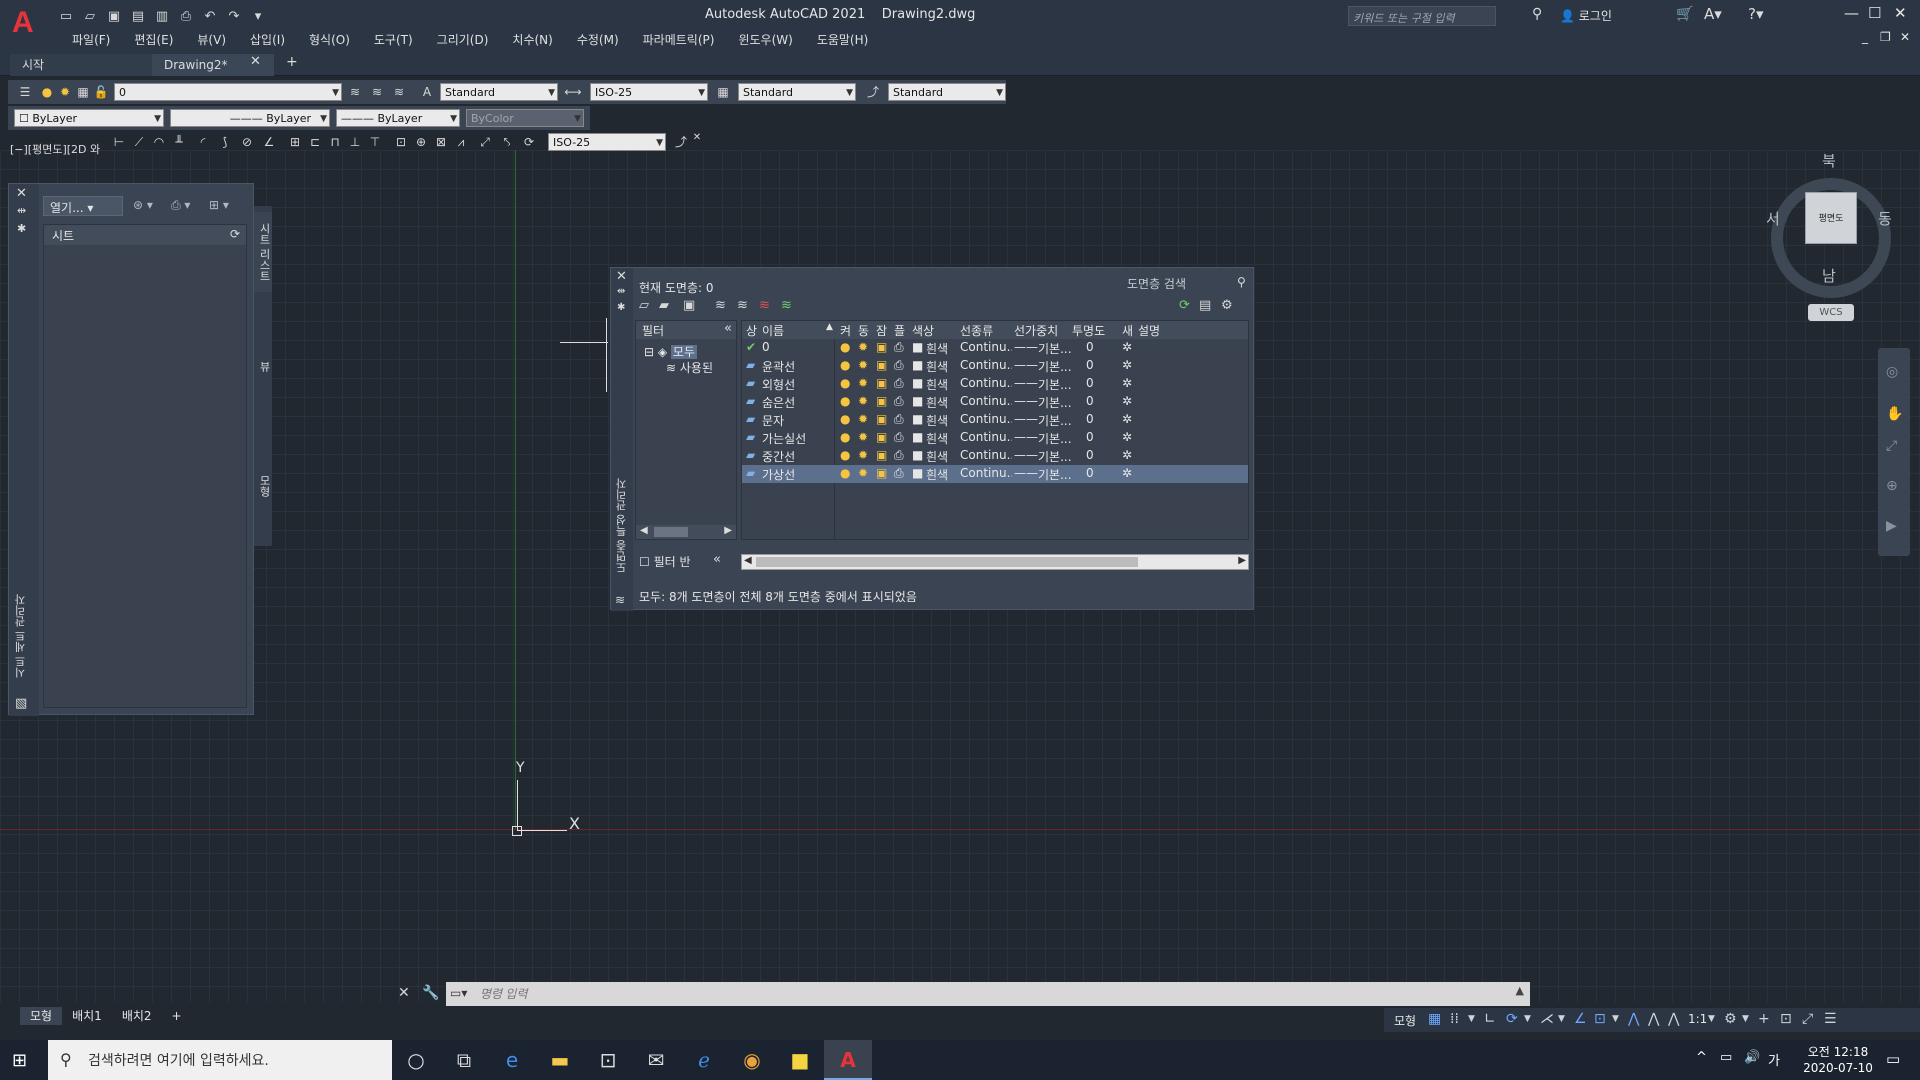 The width and height of the screenshot is (1920, 1080). I want to click on zoom-icon: ⤢, so click(1891, 446).